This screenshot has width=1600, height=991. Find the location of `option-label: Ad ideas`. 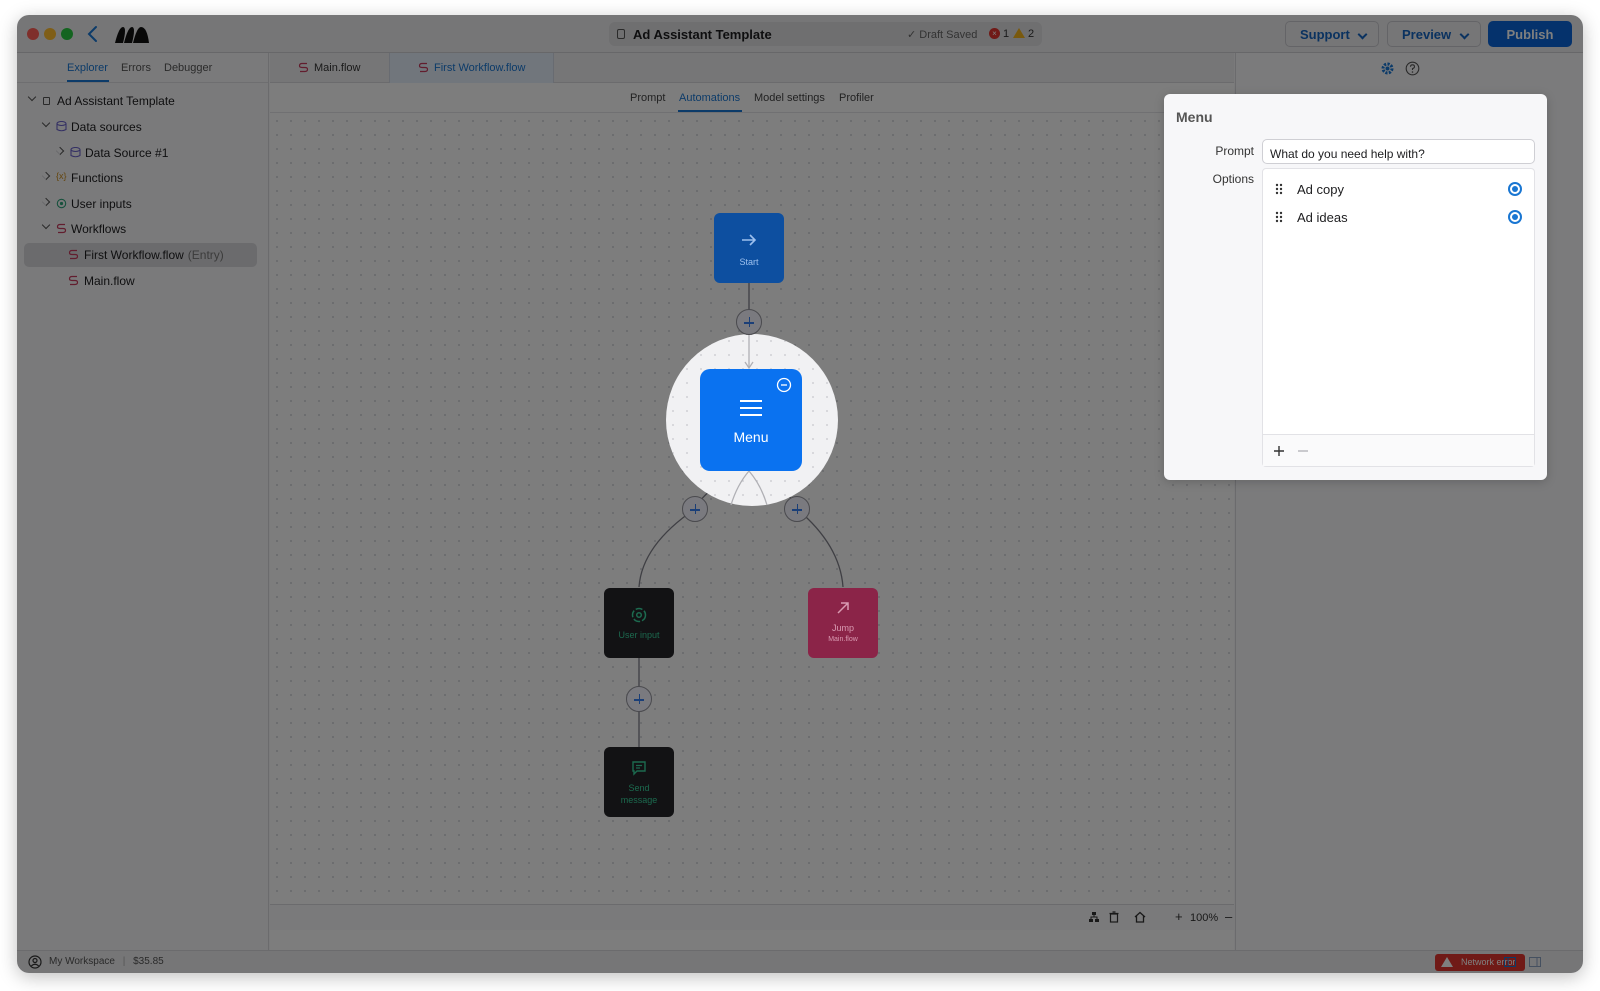

option-label: Ad ideas is located at coordinates (1322, 217).